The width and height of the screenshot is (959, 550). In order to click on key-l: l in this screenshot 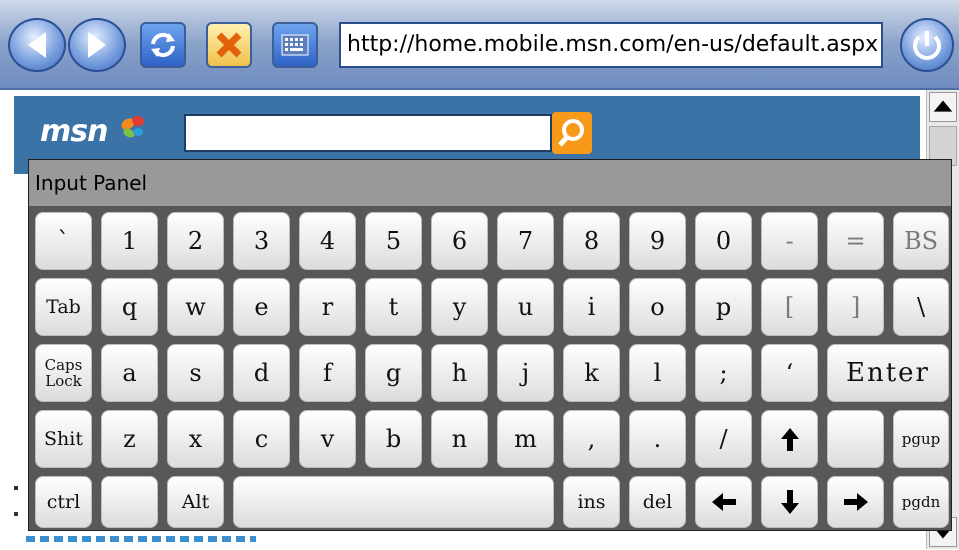, I will do `click(657, 373)`.